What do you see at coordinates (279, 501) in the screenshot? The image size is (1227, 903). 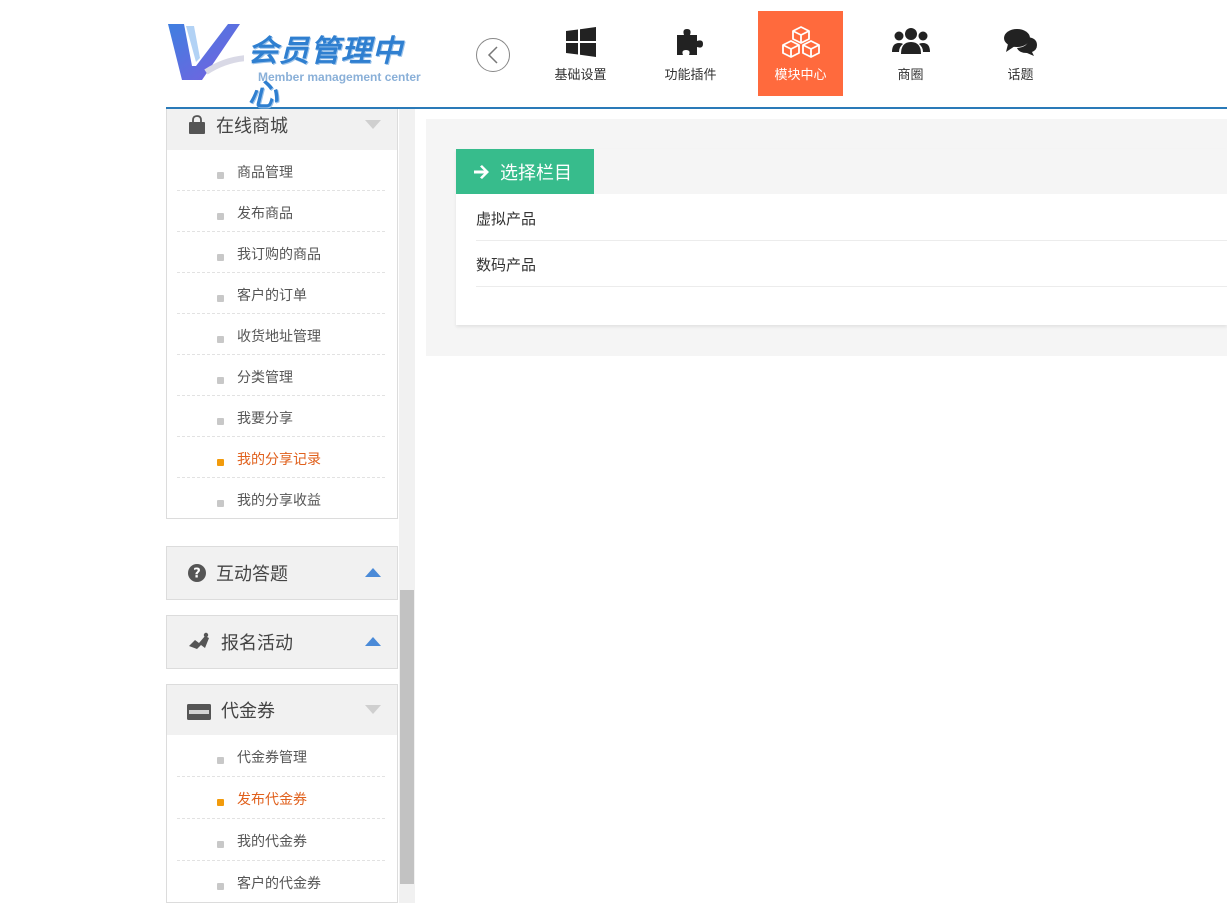 I see `sidebar-item-label: 我的分享收益` at bounding box center [279, 501].